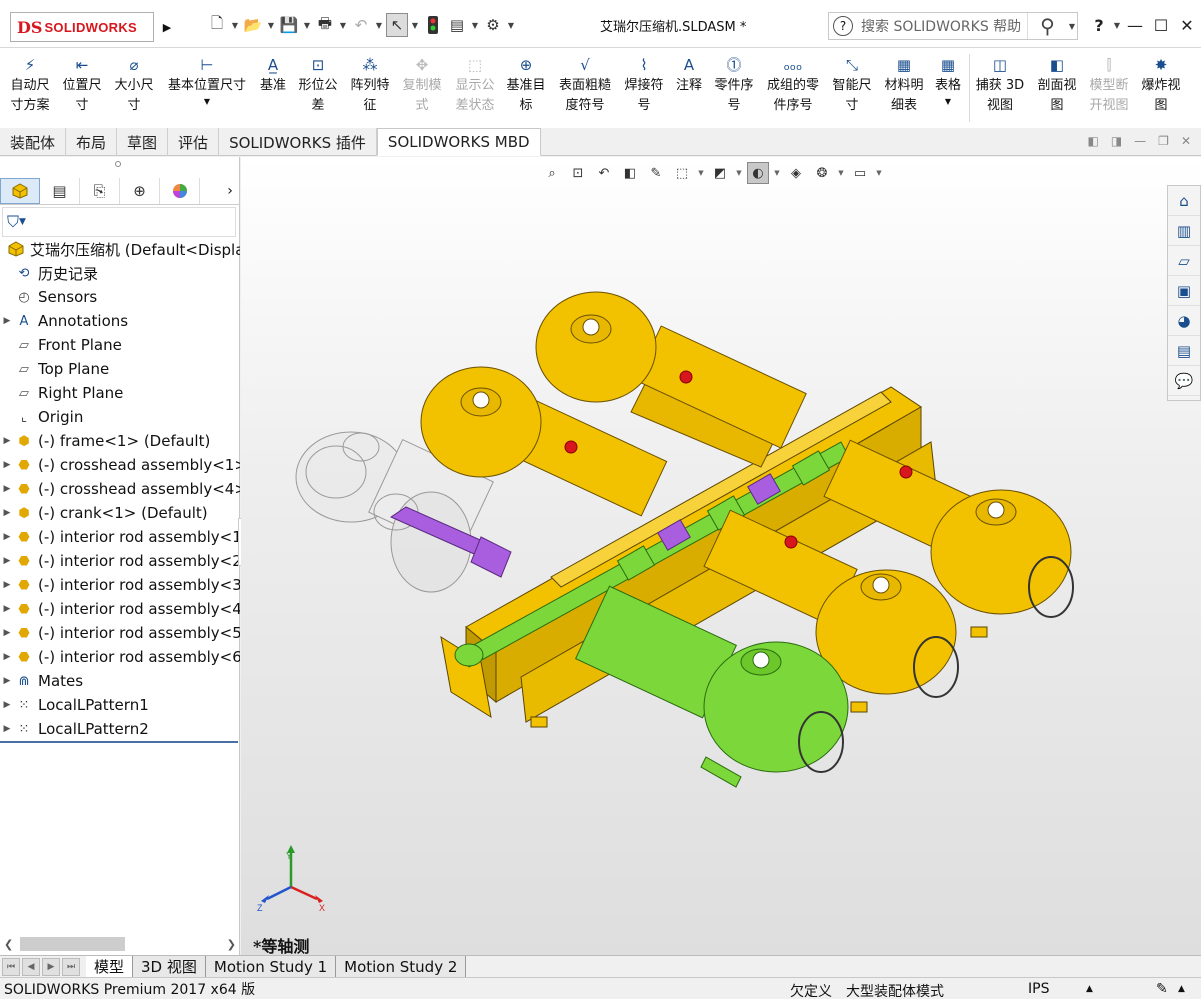 The image size is (1201, 999). I want to click on scrollbar-thumb, so click(72, 944).